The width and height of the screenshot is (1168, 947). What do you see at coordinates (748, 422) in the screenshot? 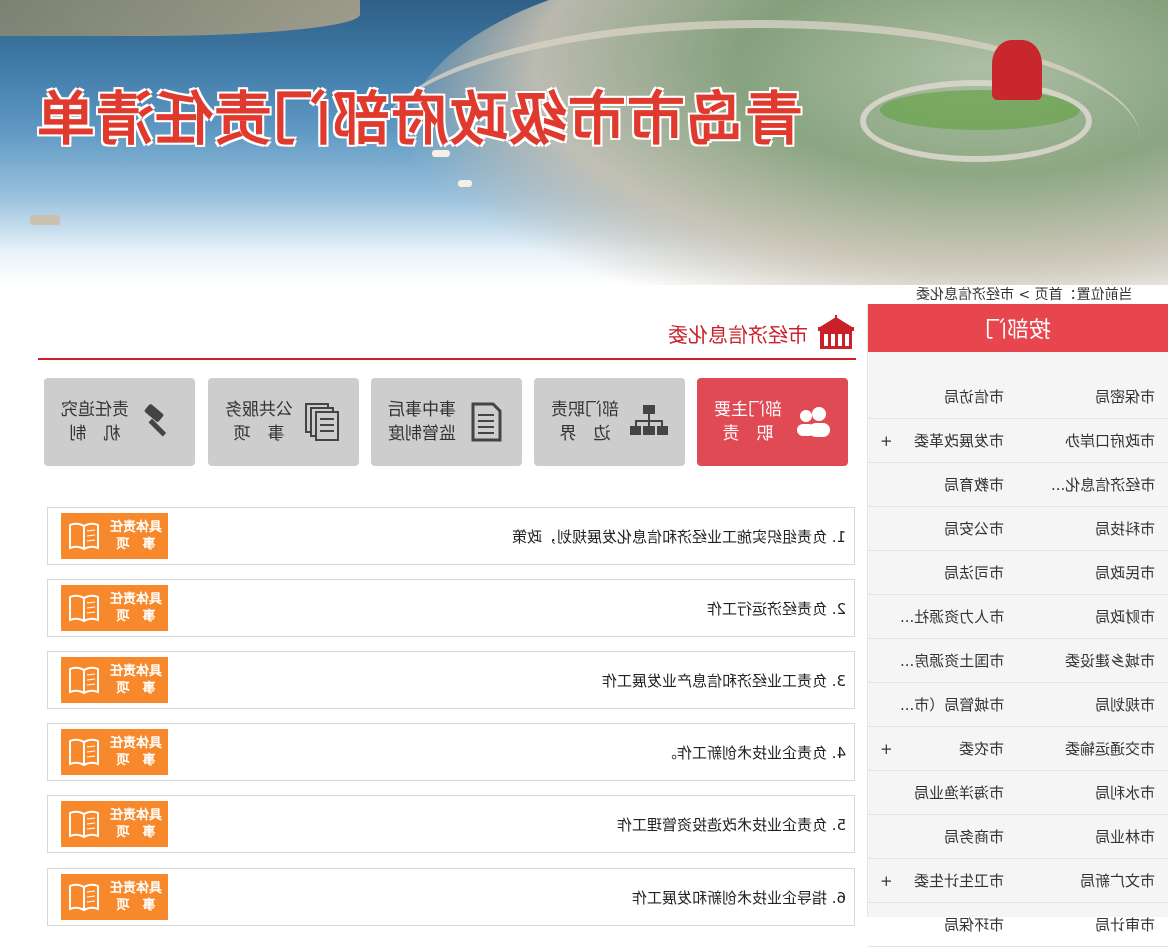
I see `tab-label: 部门主要 职 责` at bounding box center [748, 422].